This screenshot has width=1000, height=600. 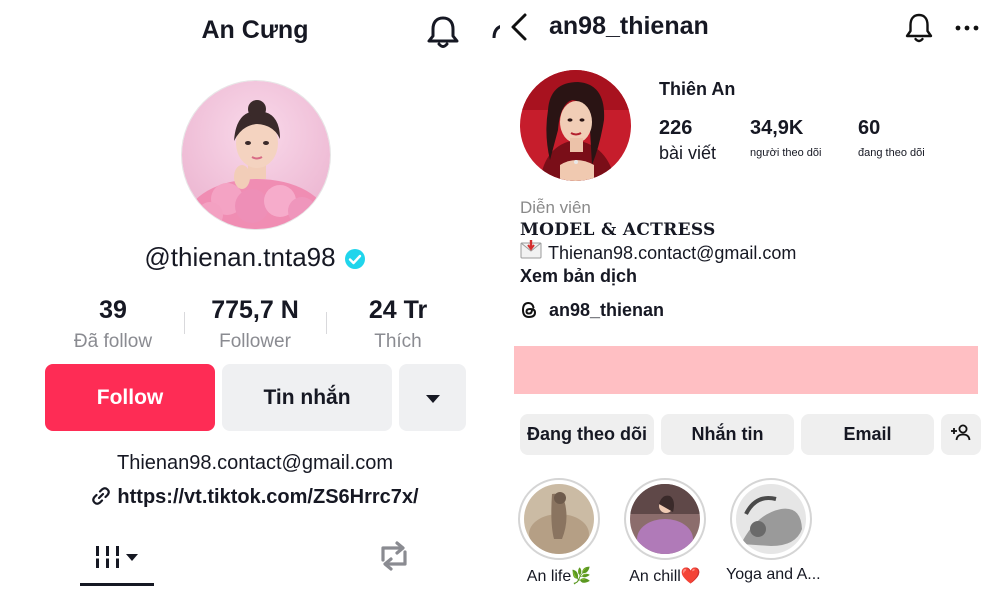 I want to click on message-button: Nhắn tin, so click(x=727, y=434).